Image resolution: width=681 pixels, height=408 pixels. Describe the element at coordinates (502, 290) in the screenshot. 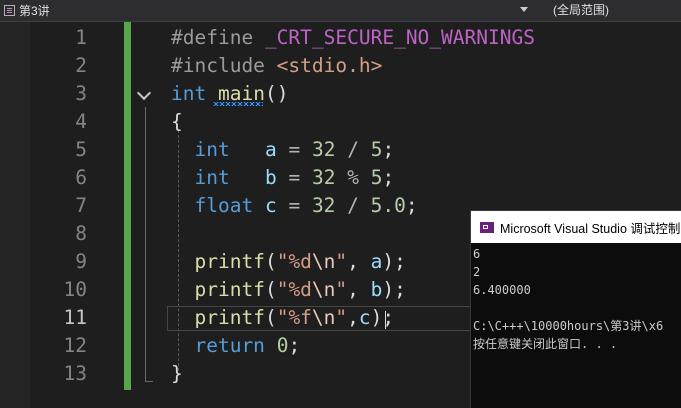

I see `console-line: 6.400000` at that location.